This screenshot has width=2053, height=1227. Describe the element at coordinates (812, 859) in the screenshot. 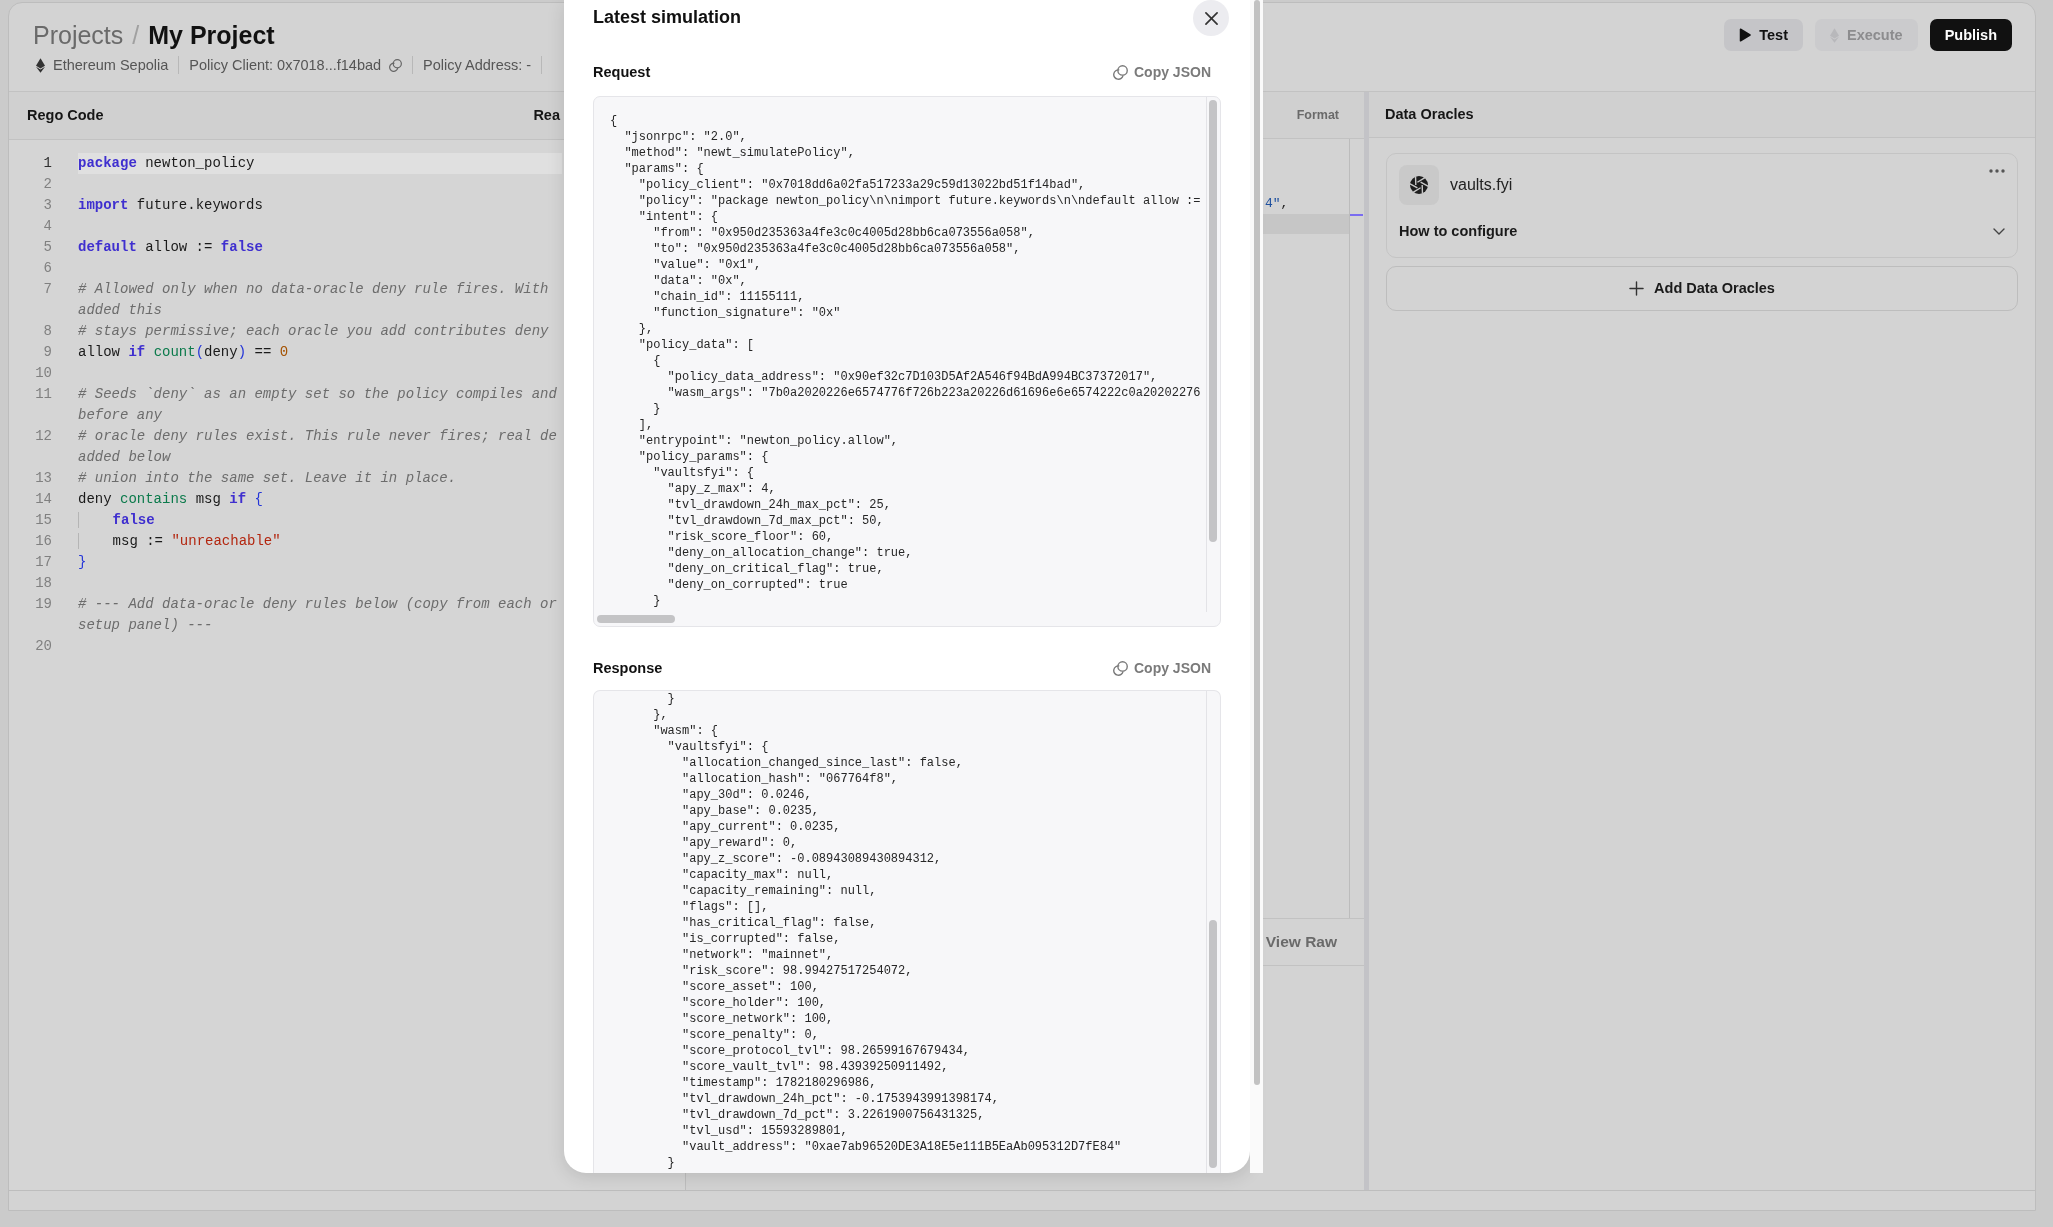

I see `code-line: "apy_z_score": -0.08943089430894312,` at that location.